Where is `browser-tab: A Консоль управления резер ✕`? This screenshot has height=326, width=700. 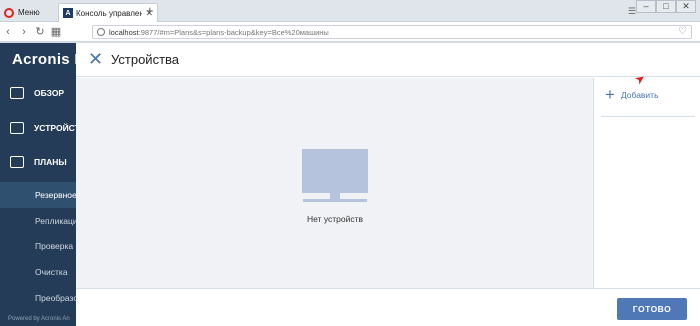
browser-tab: A Консоль управления резер ✕ is located at coordinates (108, 12).